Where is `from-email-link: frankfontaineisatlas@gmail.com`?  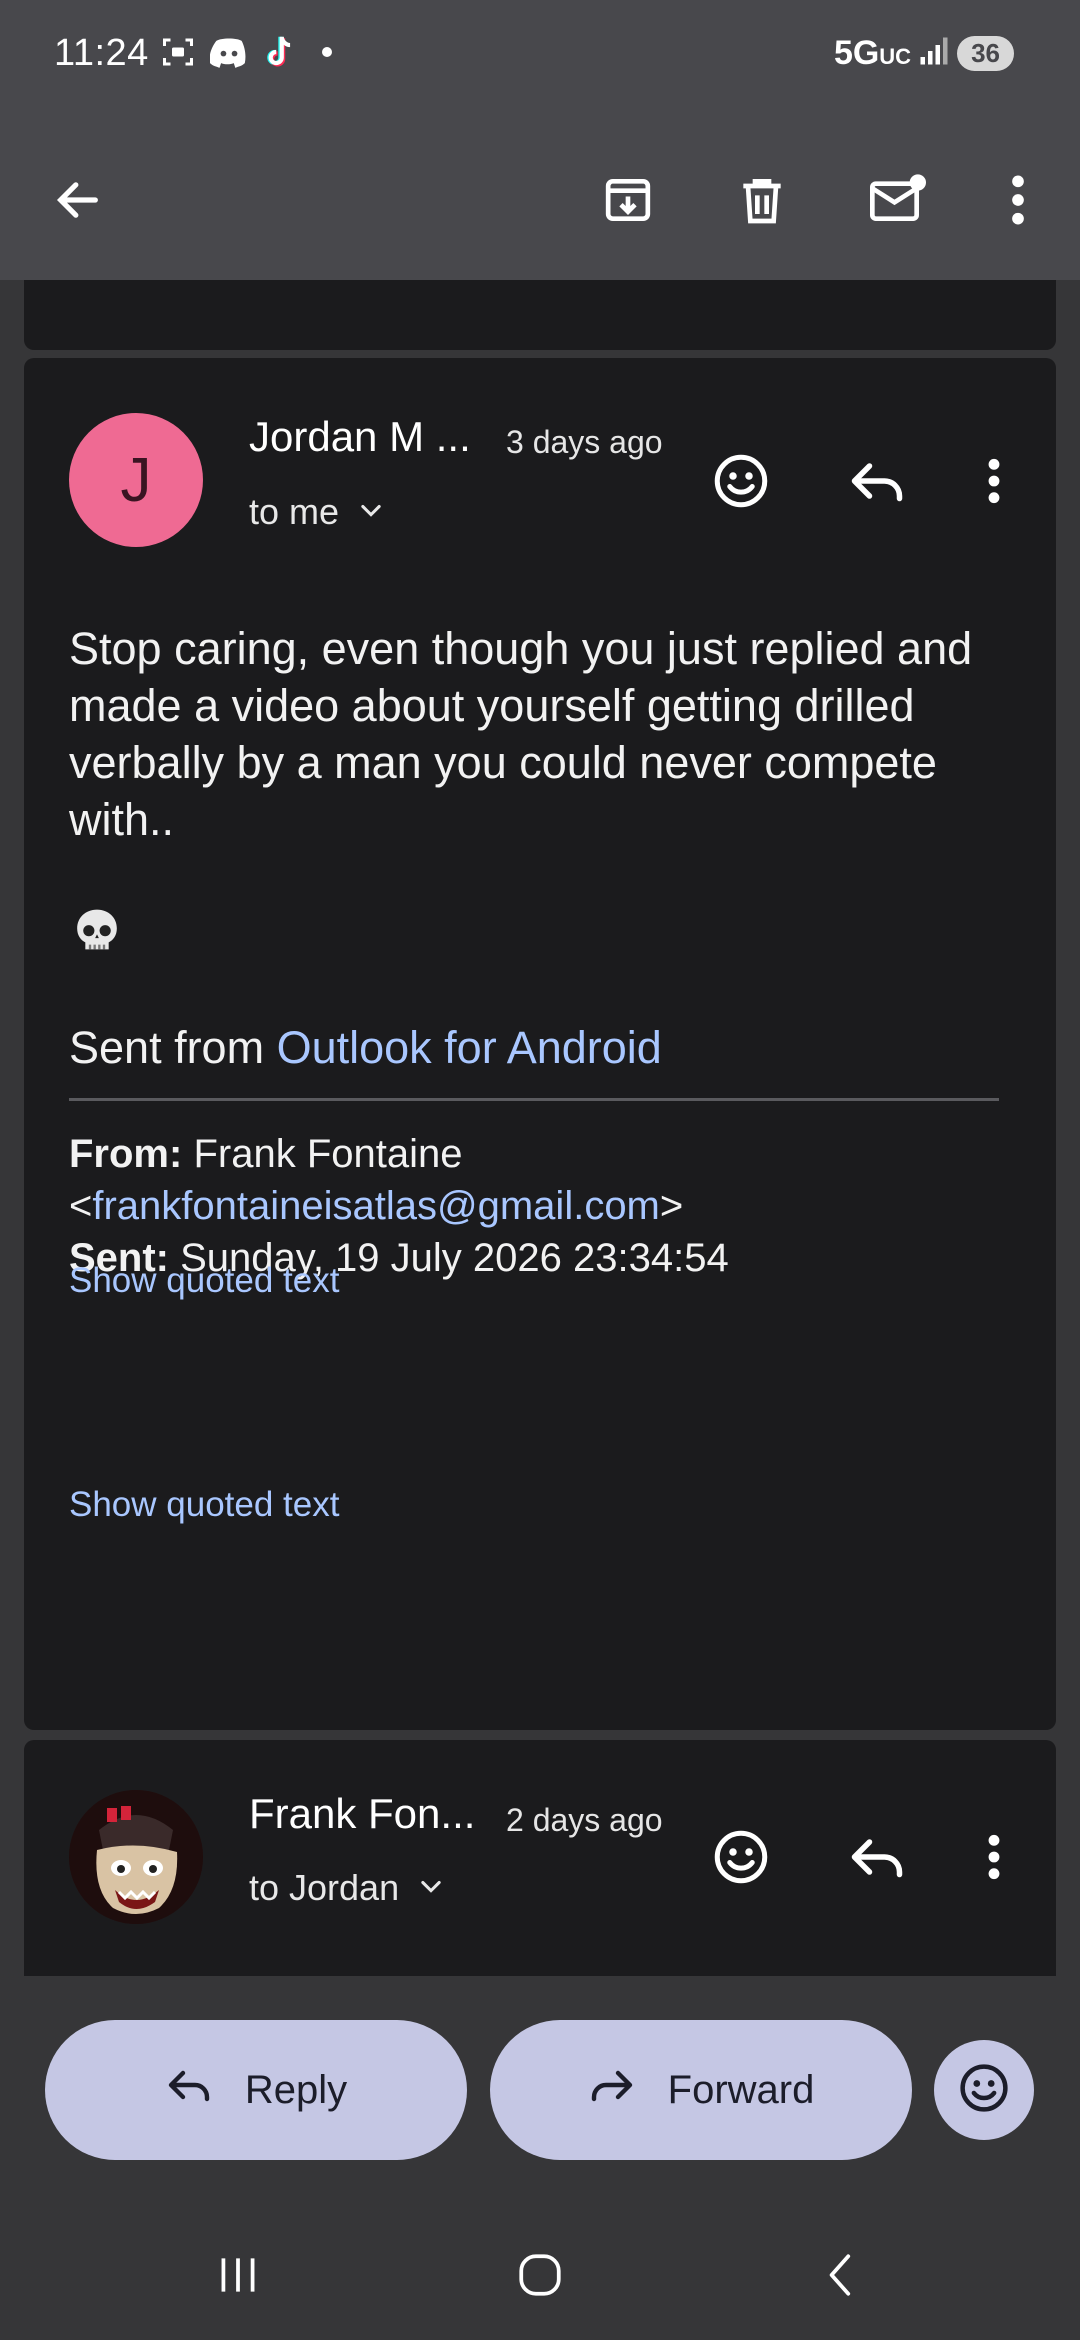 from-email-link: frankfontaineisatlas@gmail.com is located at coordinates (376, 1206).